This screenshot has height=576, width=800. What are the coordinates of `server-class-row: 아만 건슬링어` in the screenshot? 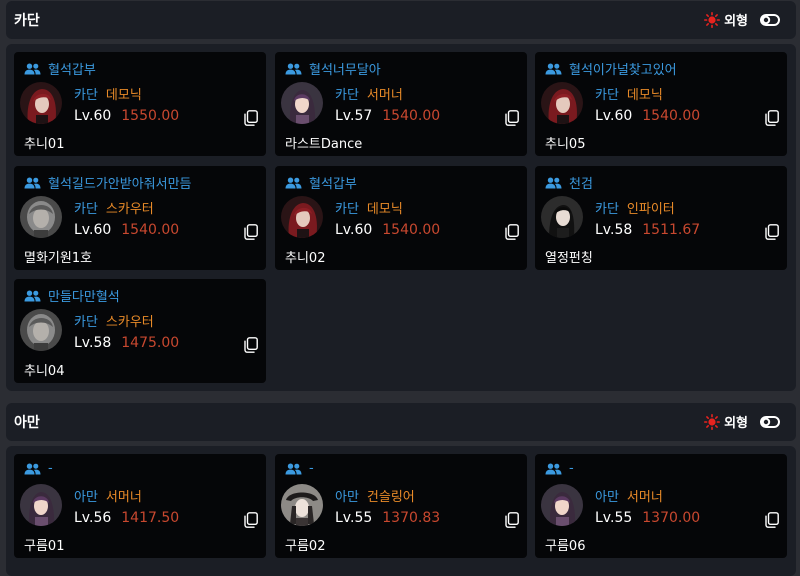 It's located at (375, 495).